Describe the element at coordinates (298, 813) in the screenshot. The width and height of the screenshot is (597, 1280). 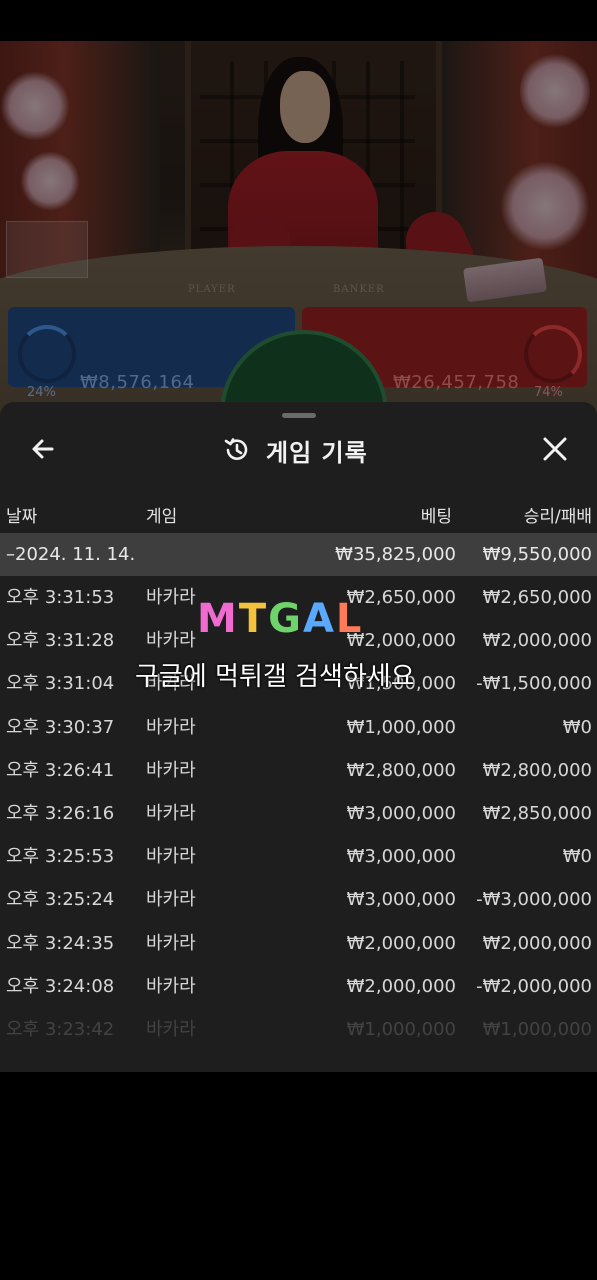
I see `history-row: 오후 3:26:16 바카라 ₩3,000,000 ₩2,850,000` at that location.